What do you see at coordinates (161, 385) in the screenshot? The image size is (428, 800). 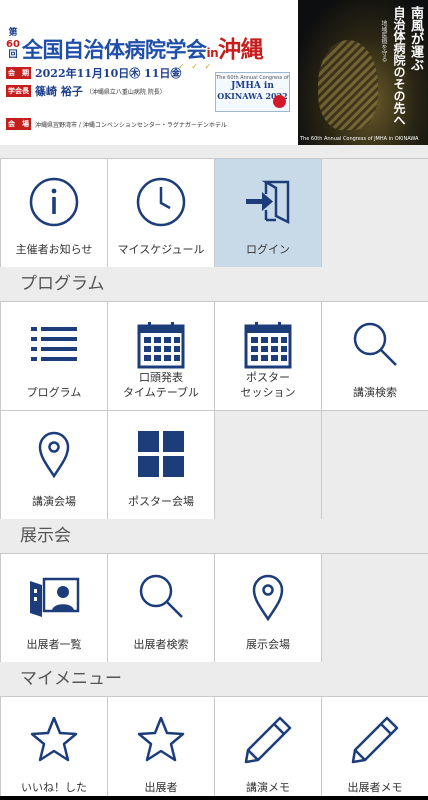 I see `oral-timetable-label: 口頭発表 タイムテーブル` at bounding box center [161, 385].